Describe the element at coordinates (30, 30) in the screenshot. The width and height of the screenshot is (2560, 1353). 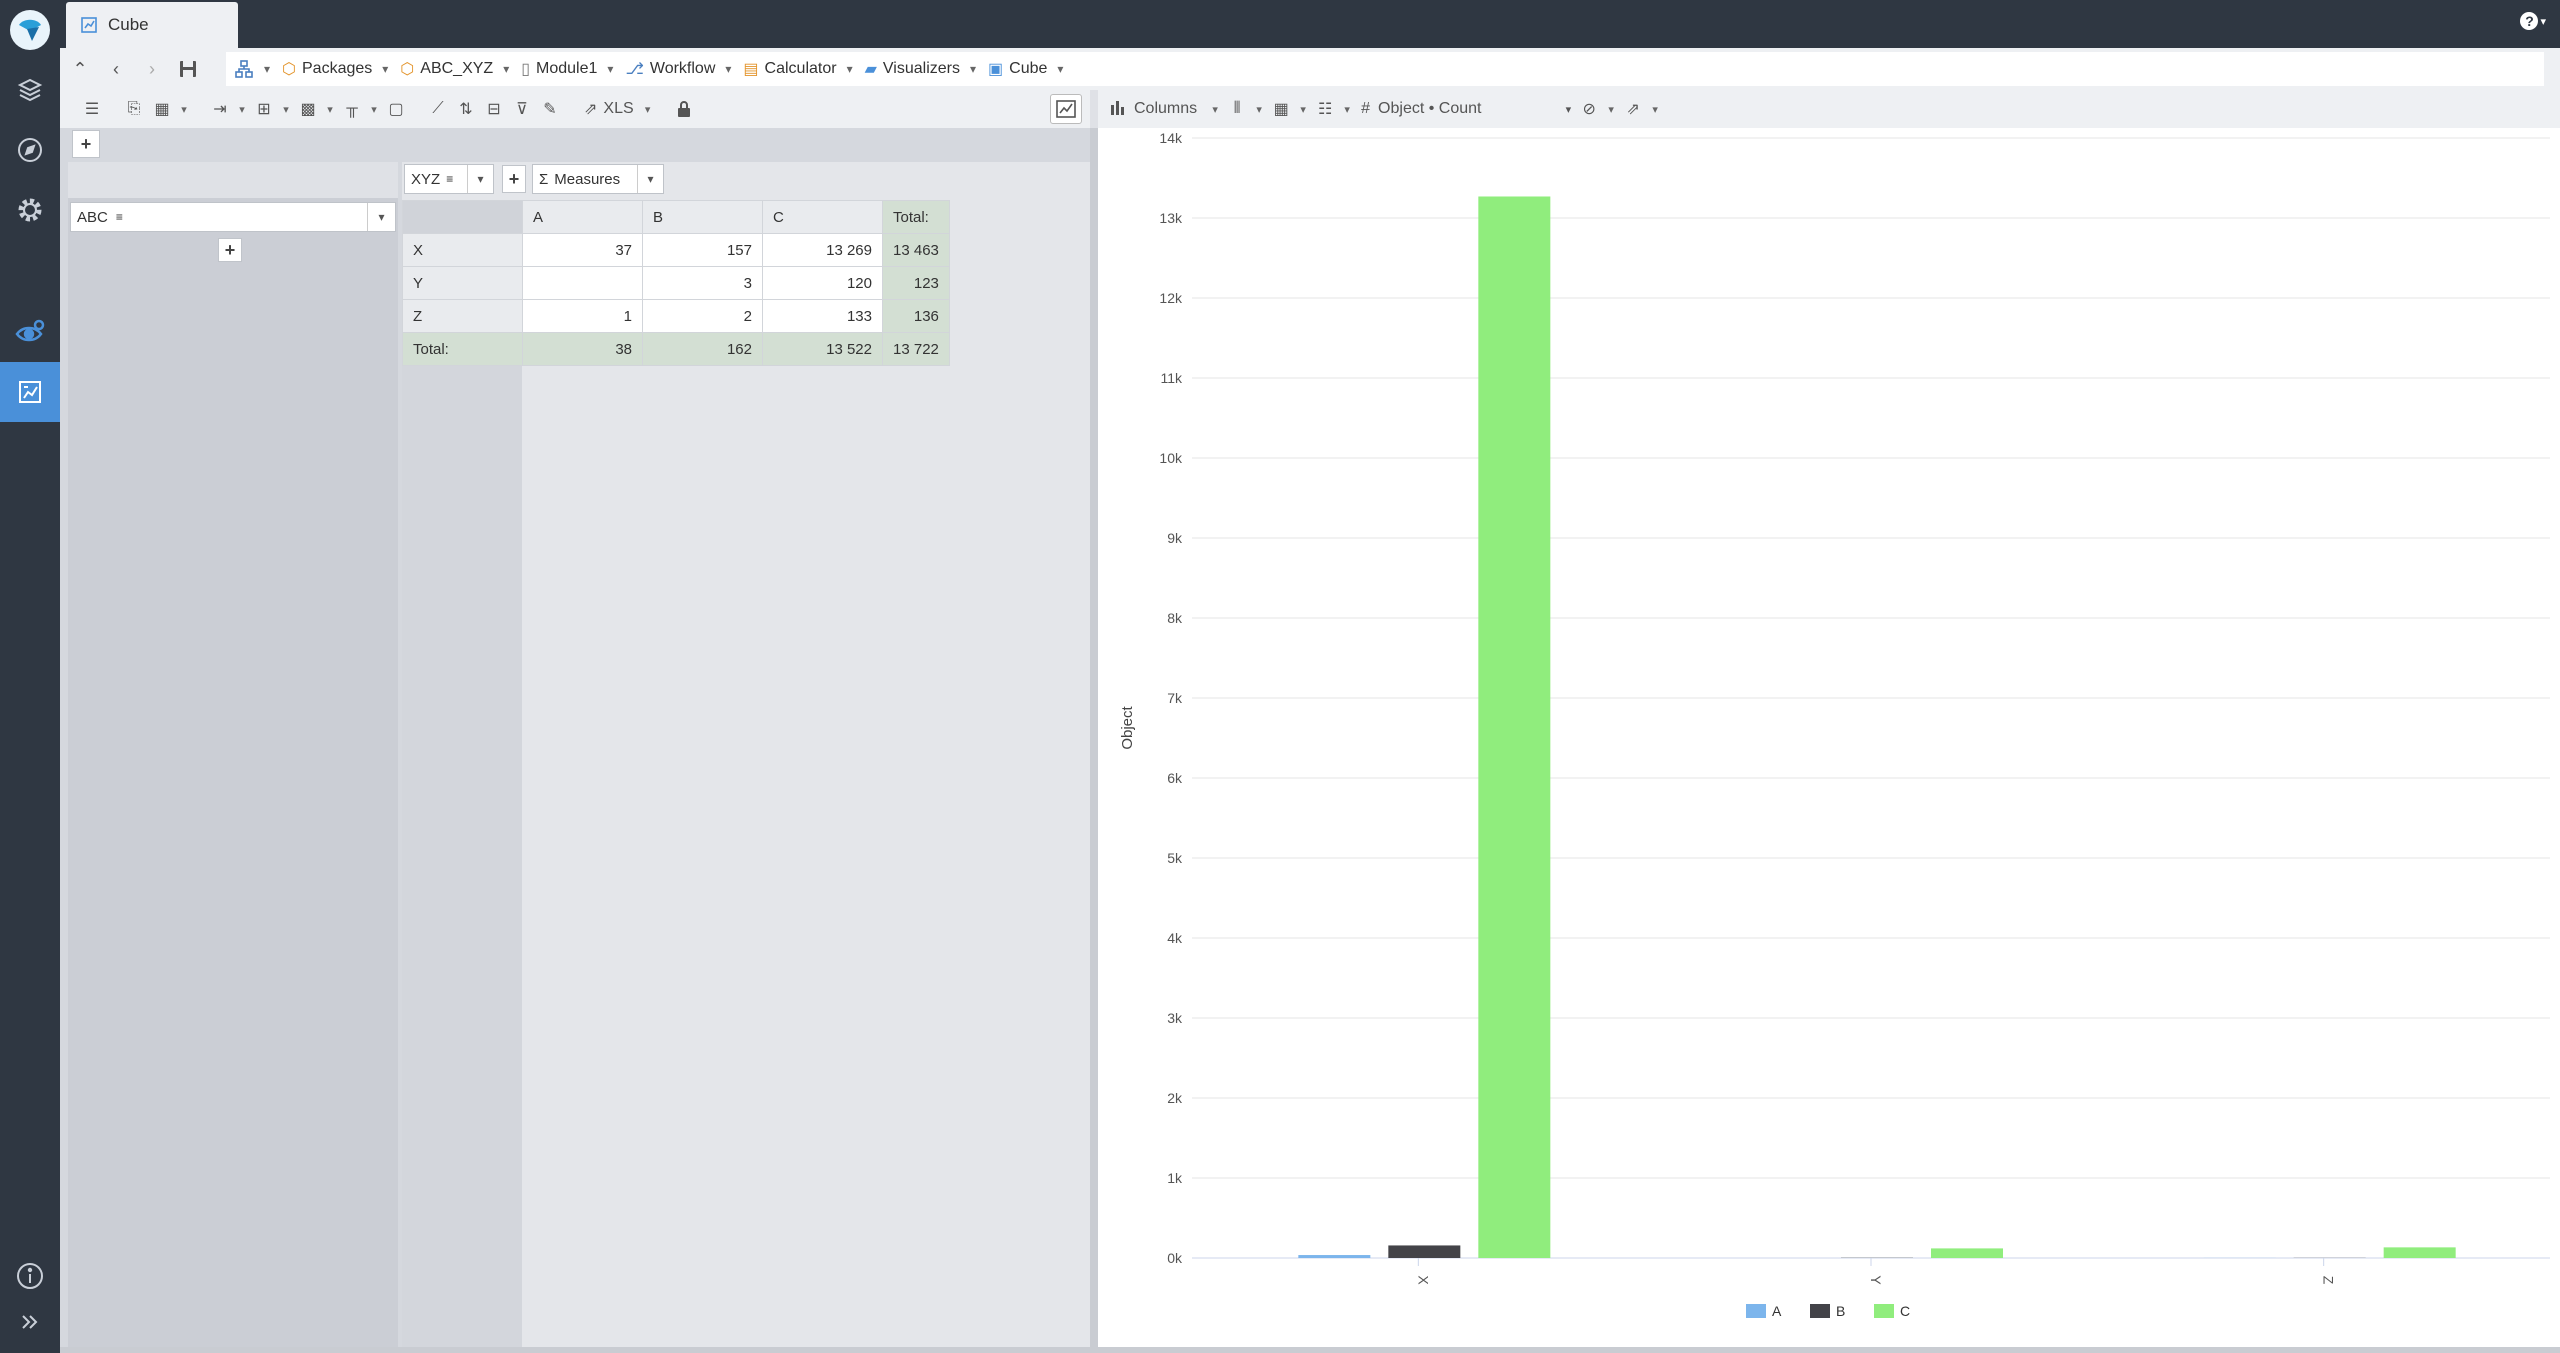
I see `app-logo-icon` at that location.